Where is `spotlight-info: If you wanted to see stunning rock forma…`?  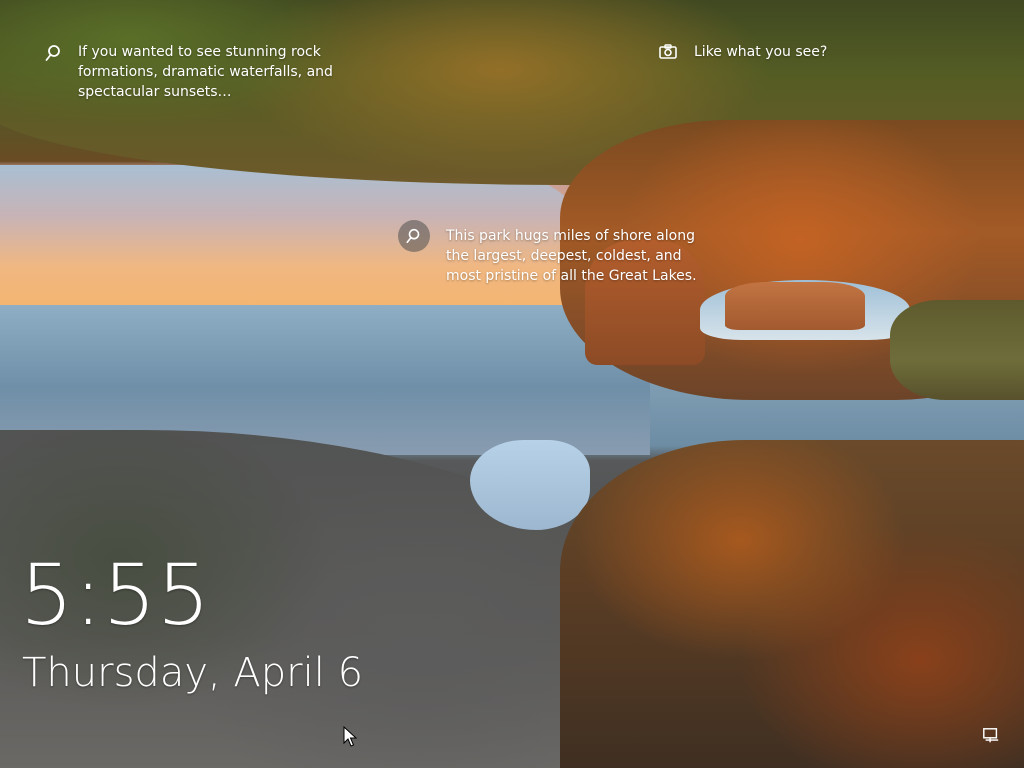
spotlight-info: If you wanted to see stunning rock forma… is located at coordinates (199, 72).